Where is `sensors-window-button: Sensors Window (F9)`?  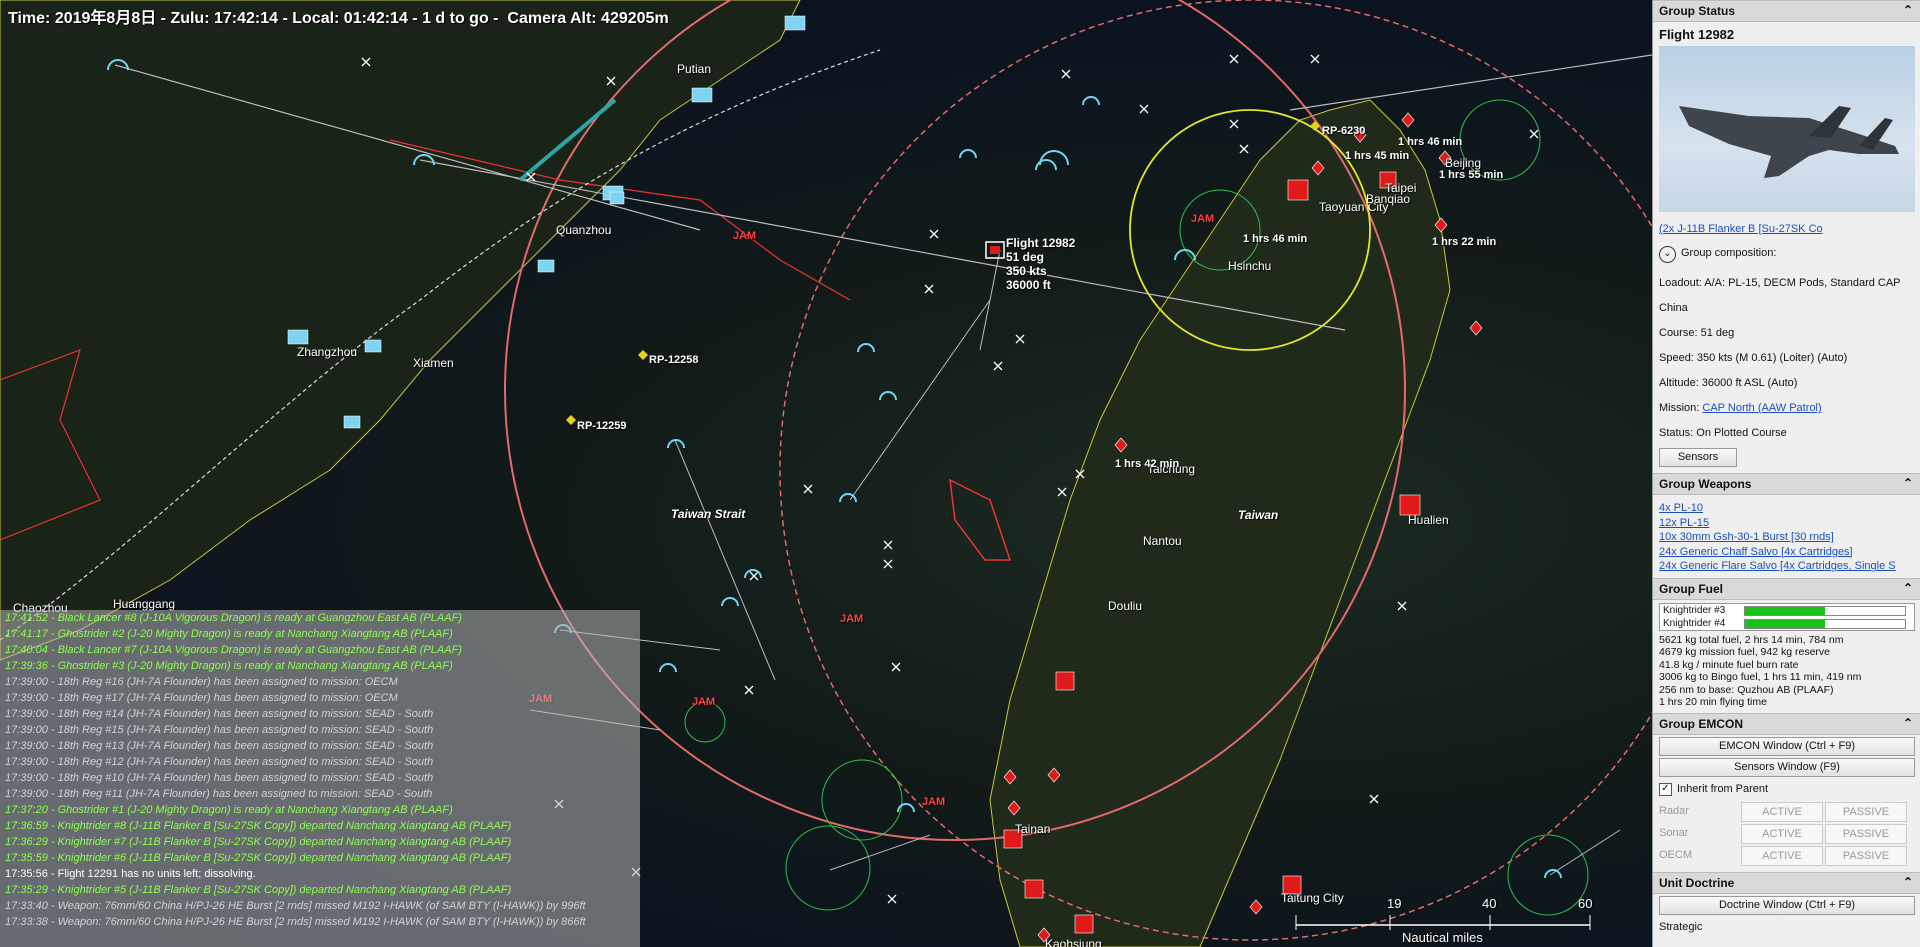
sensors-window-button: Sensors Window (F9) is located at coordinates (1787, 767).